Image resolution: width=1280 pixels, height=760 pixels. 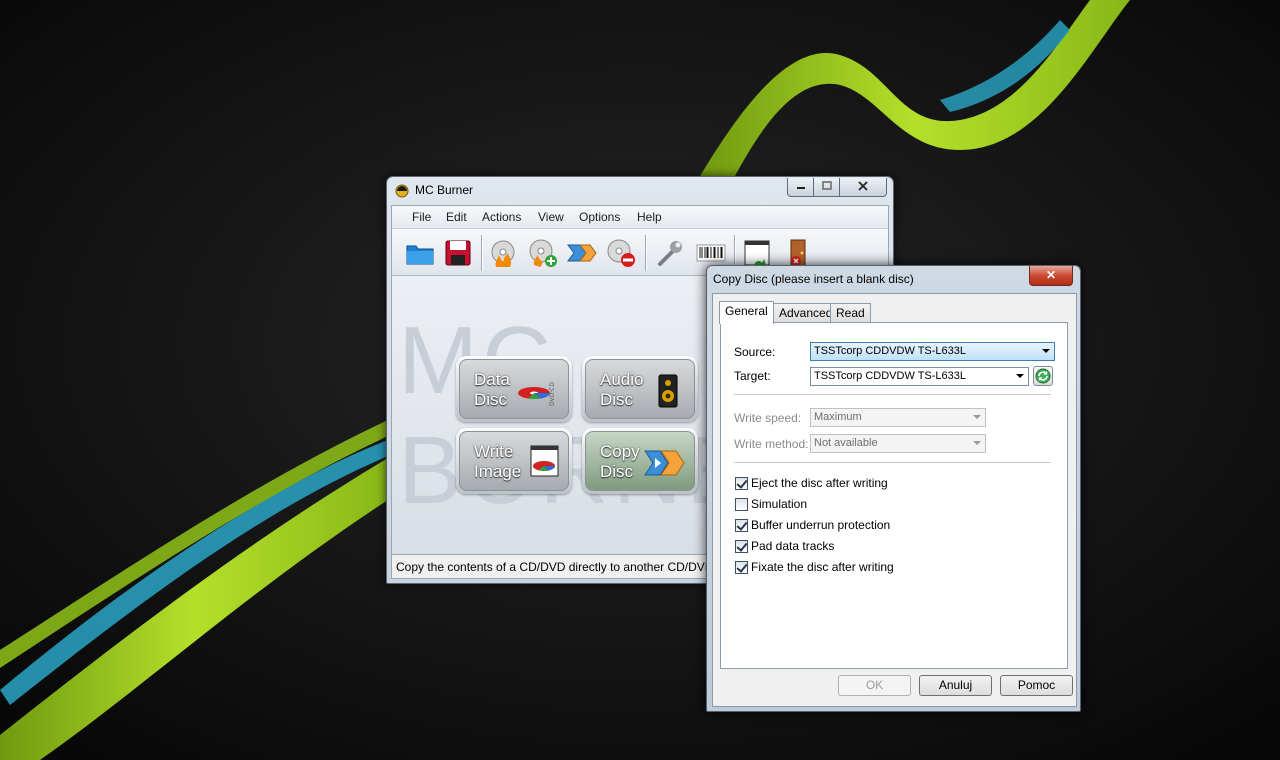 What do you see at coordinates (771, 444) in the screenshot?
I see `write-method-label: Write method:` at bounding box center [771, 444].